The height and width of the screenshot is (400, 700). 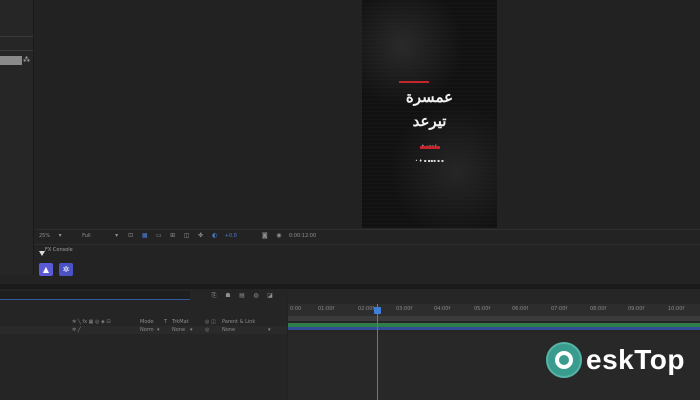 What do you see at coordinates (17, 137) in the screenshot?
I see `project-panel: ⁂` at bounding box center [17, 137].